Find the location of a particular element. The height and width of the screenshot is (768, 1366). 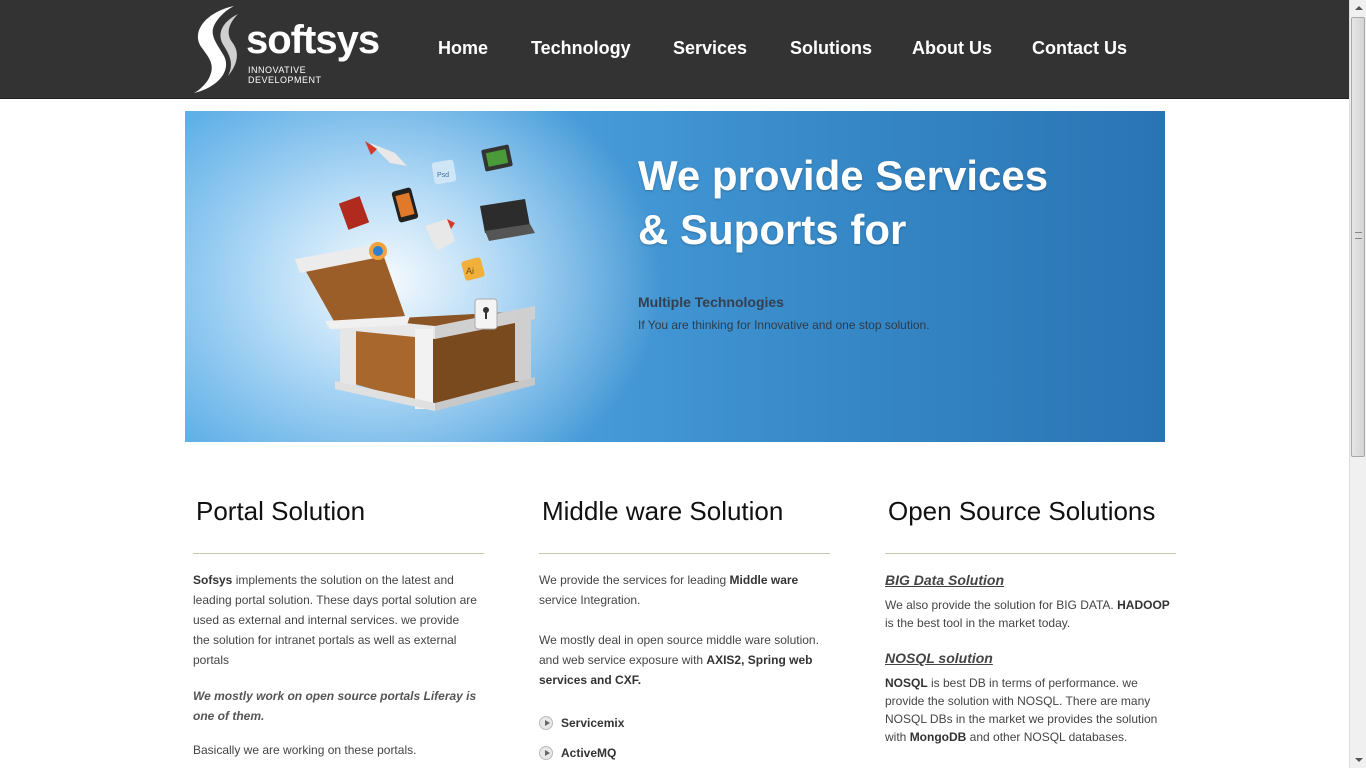

middleware-intro-b: service Integration. is located at coordinates (590, 600).